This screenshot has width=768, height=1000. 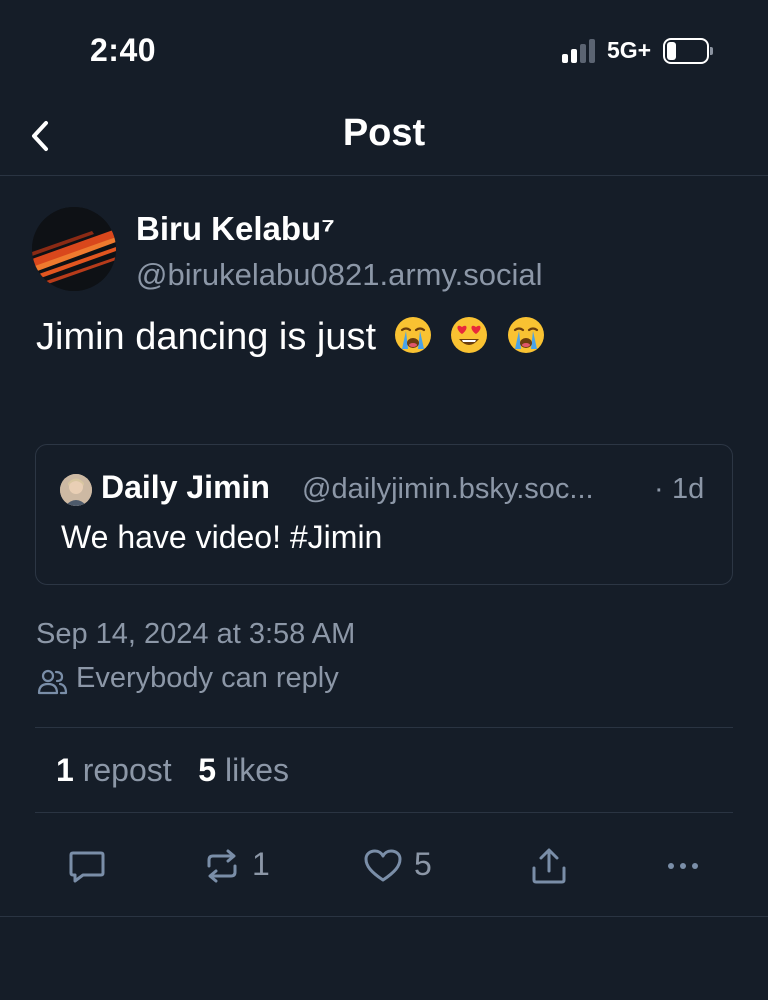 I want to click on author-handle: @birukelabu0821.army.social, so click(x=339, y=275).